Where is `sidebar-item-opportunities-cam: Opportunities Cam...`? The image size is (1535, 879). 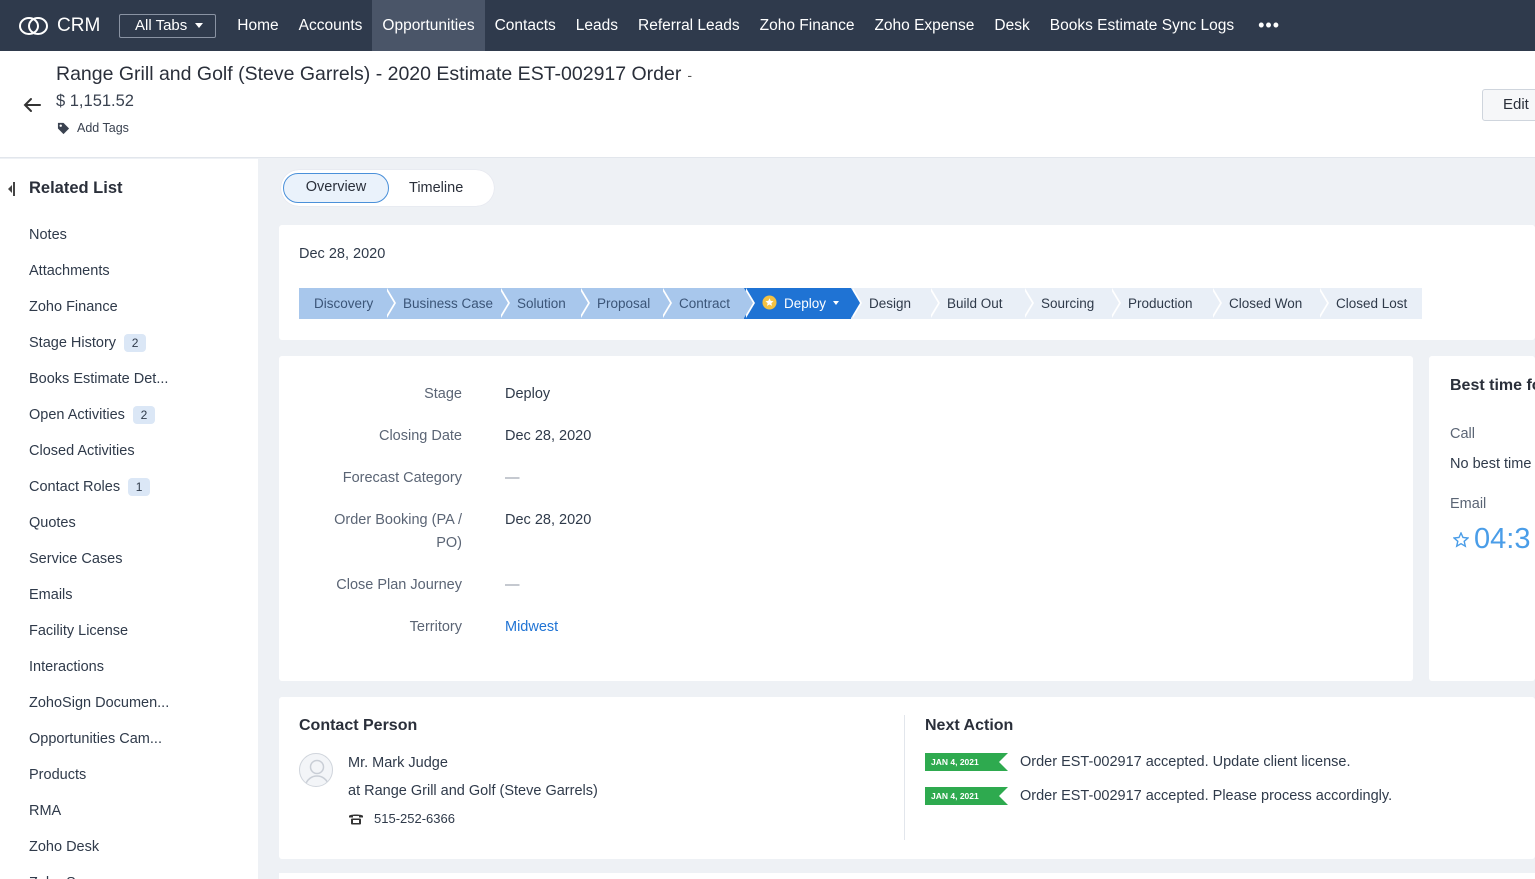
sidebar-item-opportunities-cam: Opportunities Cam... is located at coordinates (99, 739).